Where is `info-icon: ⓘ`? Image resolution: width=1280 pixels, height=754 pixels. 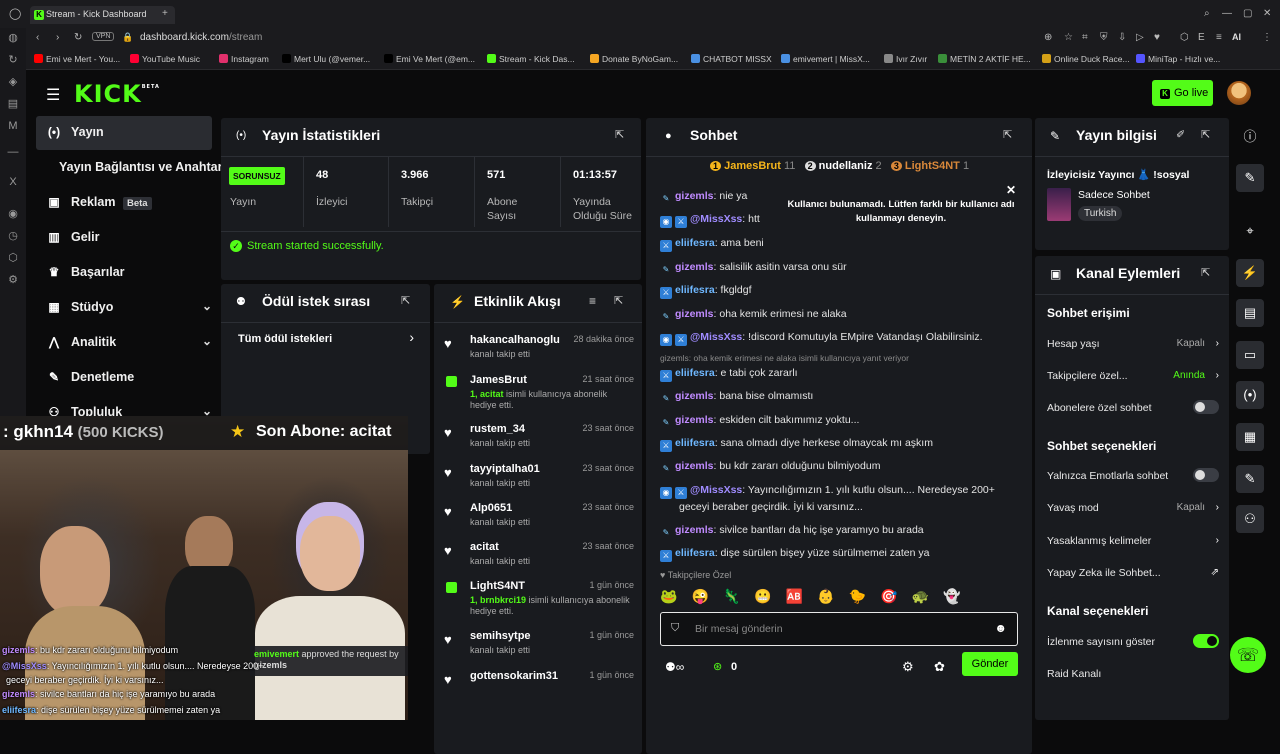
info-icon: ⓘ is located at coordinates (1250, 137).